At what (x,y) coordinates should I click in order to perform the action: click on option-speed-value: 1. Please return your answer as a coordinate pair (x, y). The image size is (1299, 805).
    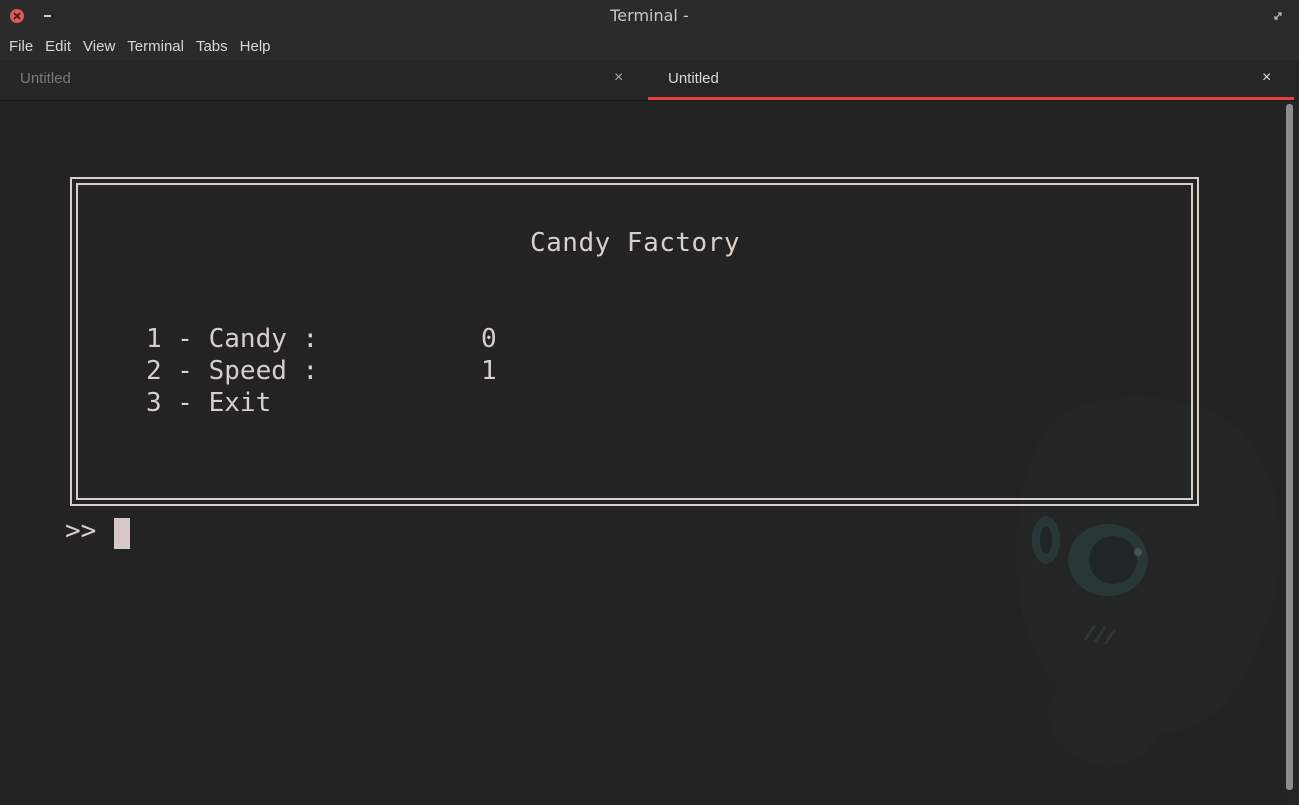
    Looking at the image, I should click on (489, 371).